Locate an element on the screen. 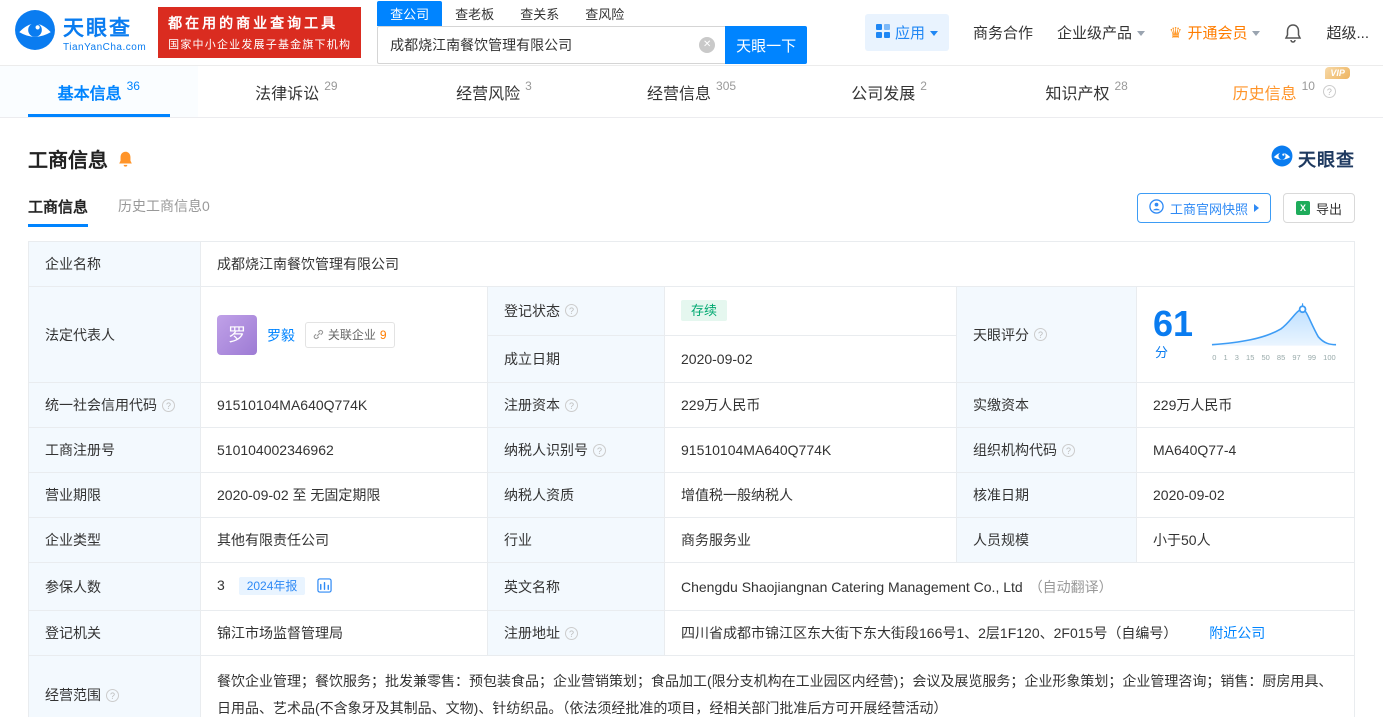 This screenshot has height=717, width=1383. bell-icon is located at coordinates (1293, 33).